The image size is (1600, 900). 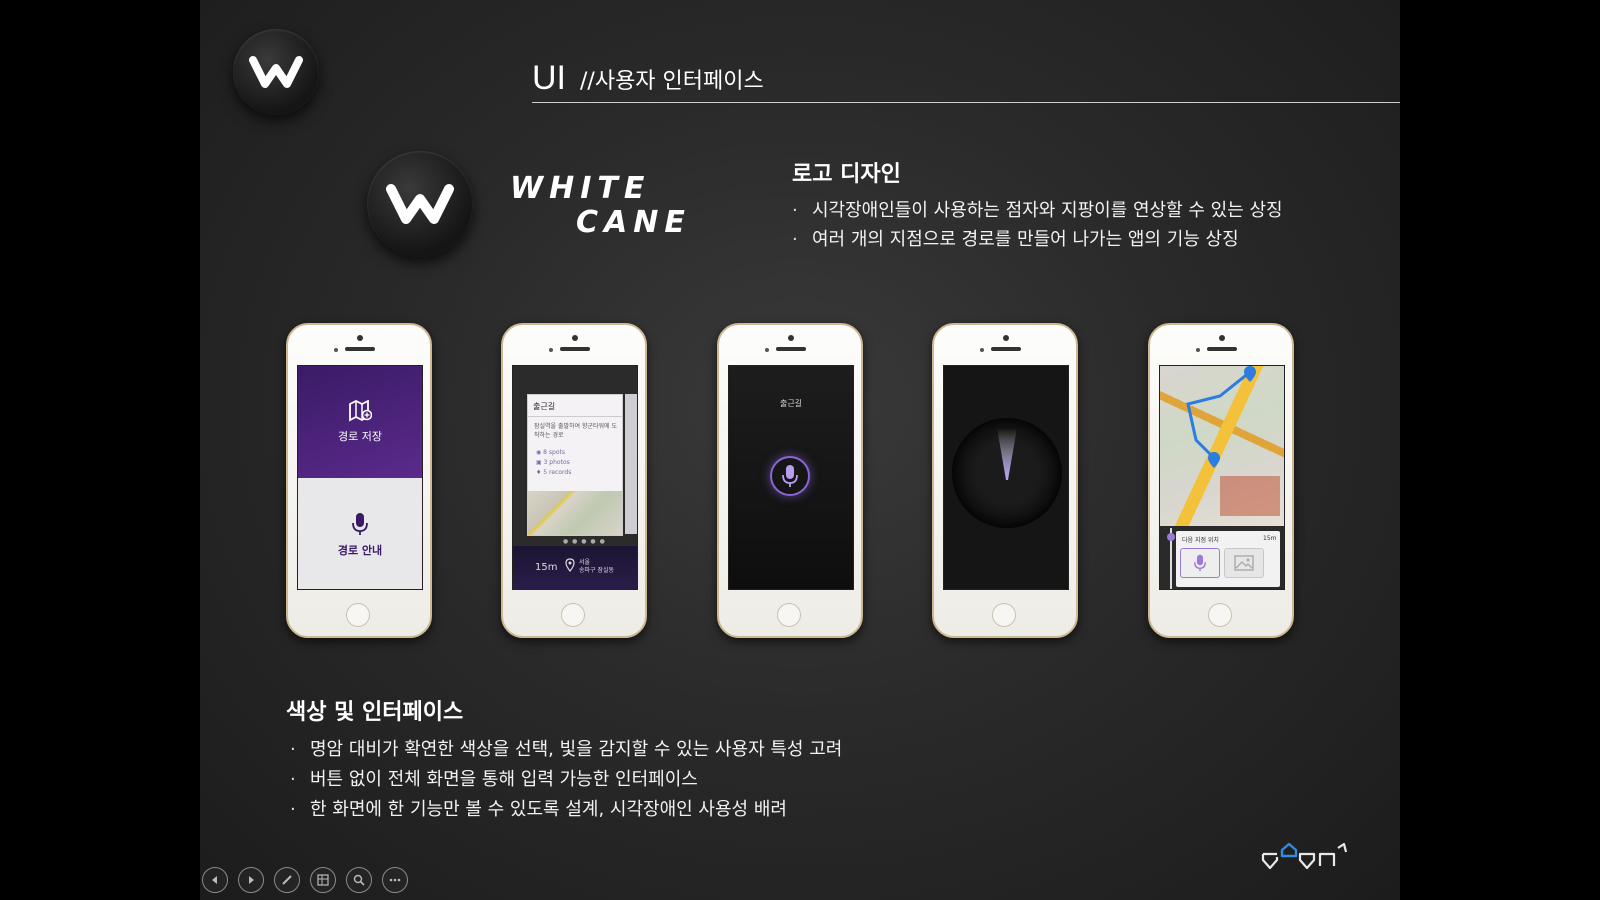 I want to click on more-options-button, so click(x=395, y=880).